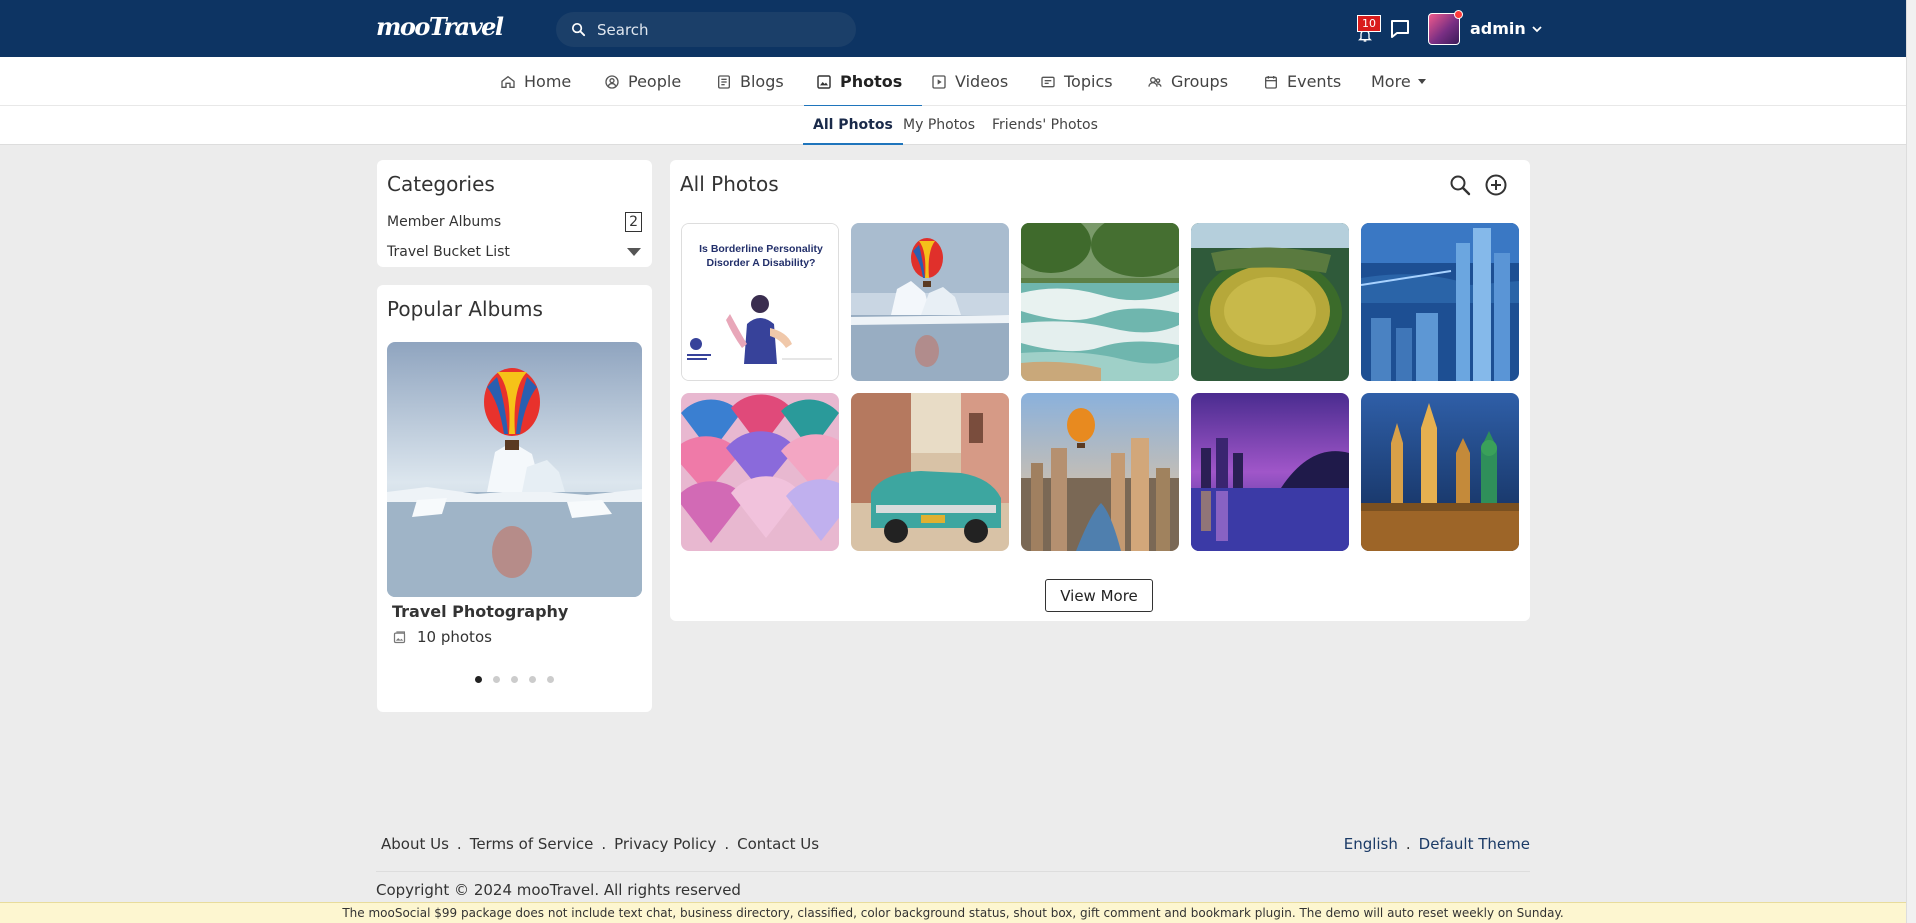  I want to click on album-name: Travel Photography, so click(480, 611).